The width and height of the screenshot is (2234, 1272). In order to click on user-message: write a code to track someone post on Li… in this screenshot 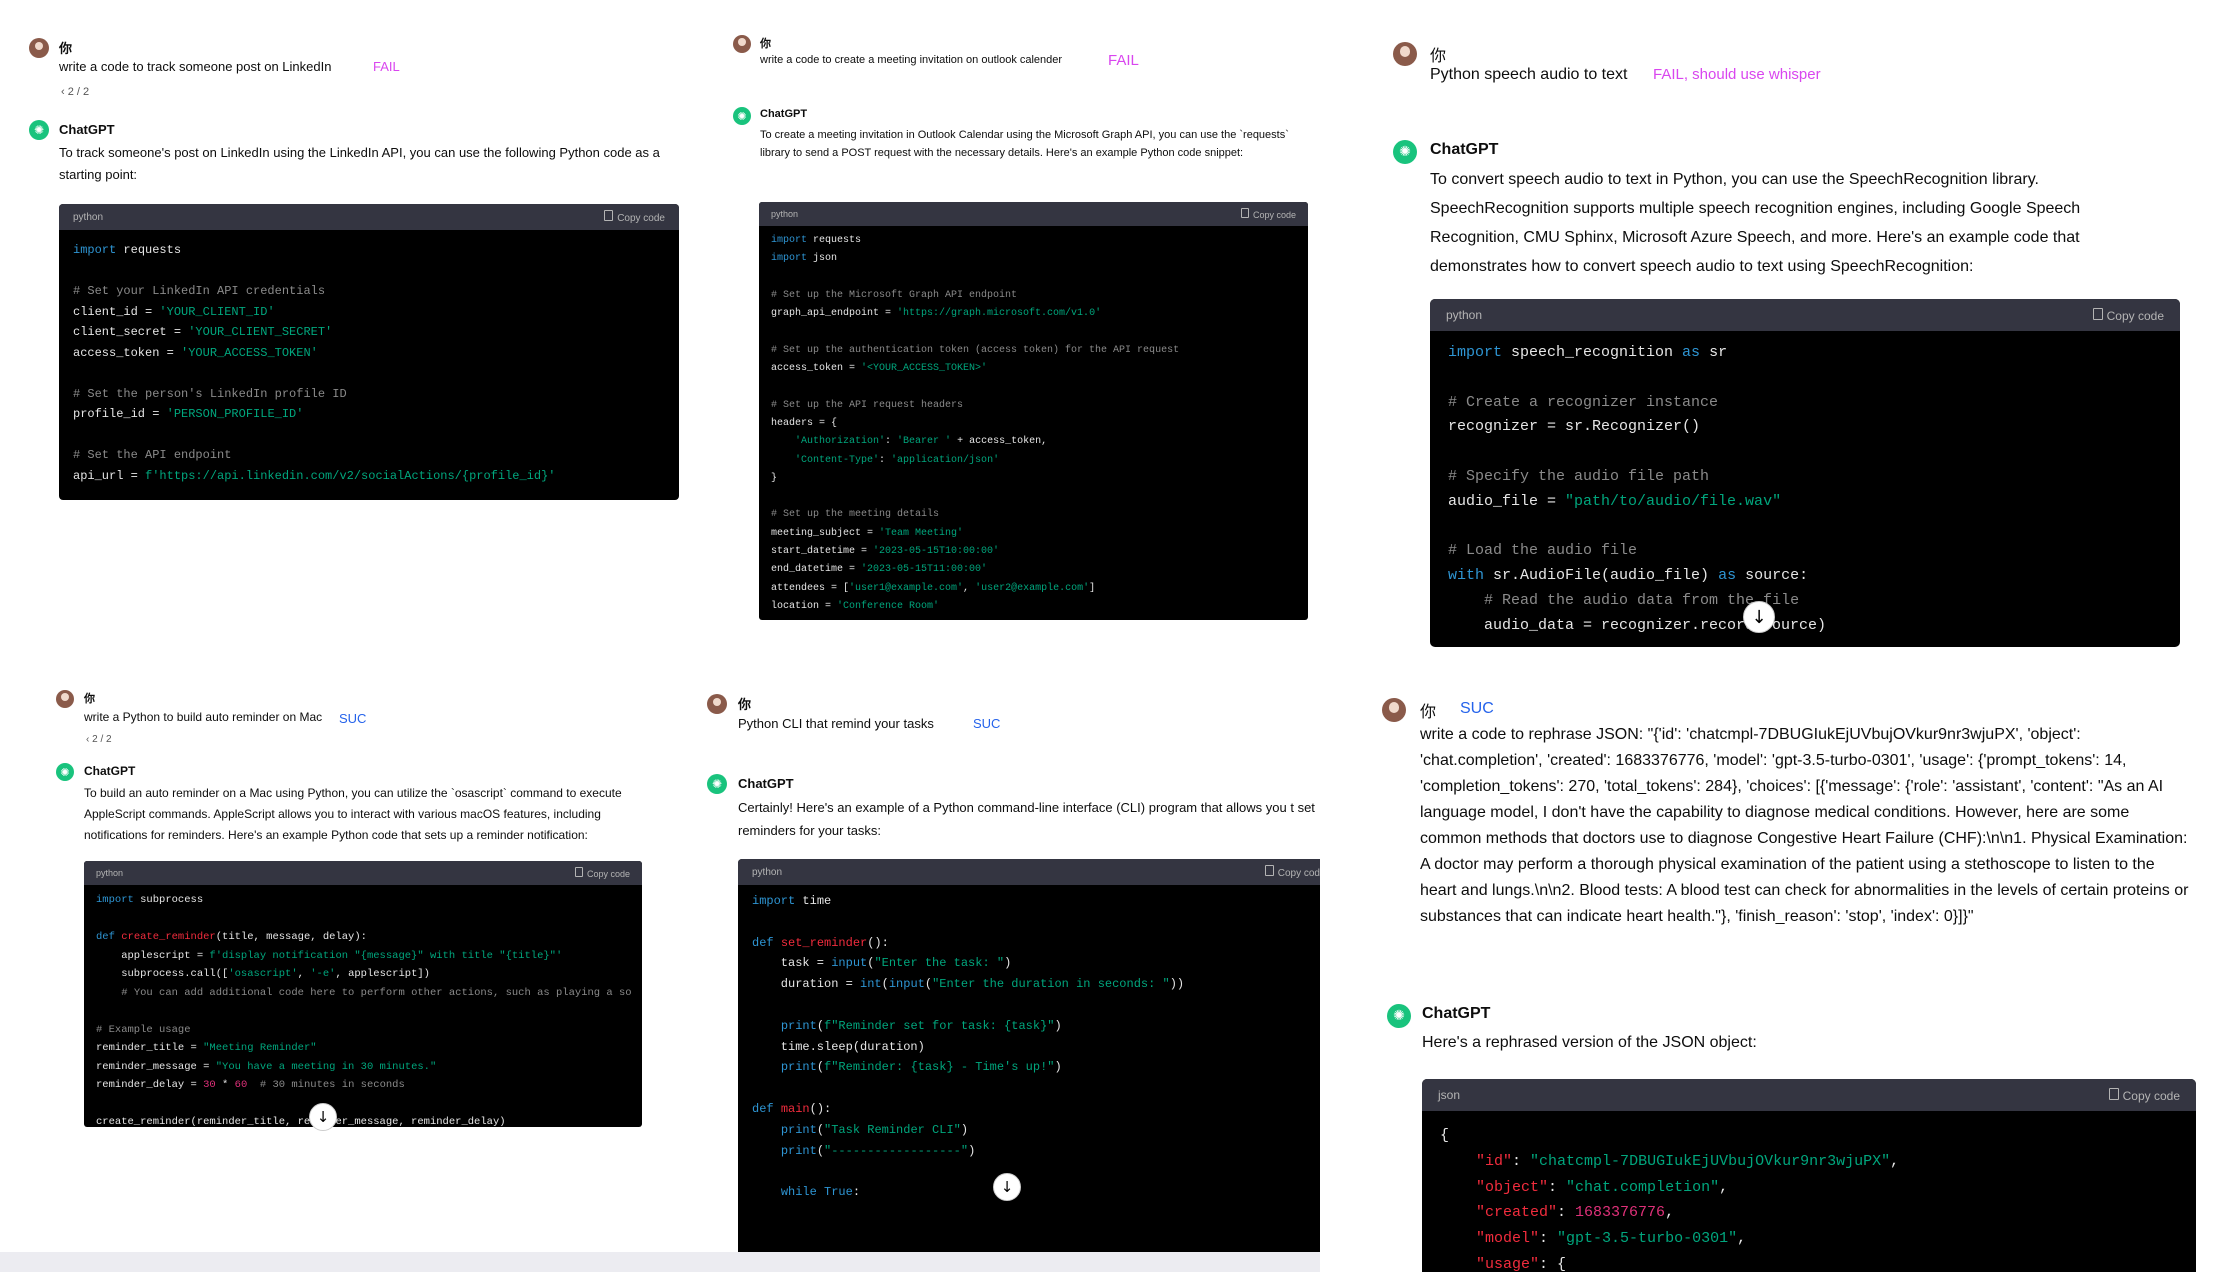, I will do `click(195, 66)`.